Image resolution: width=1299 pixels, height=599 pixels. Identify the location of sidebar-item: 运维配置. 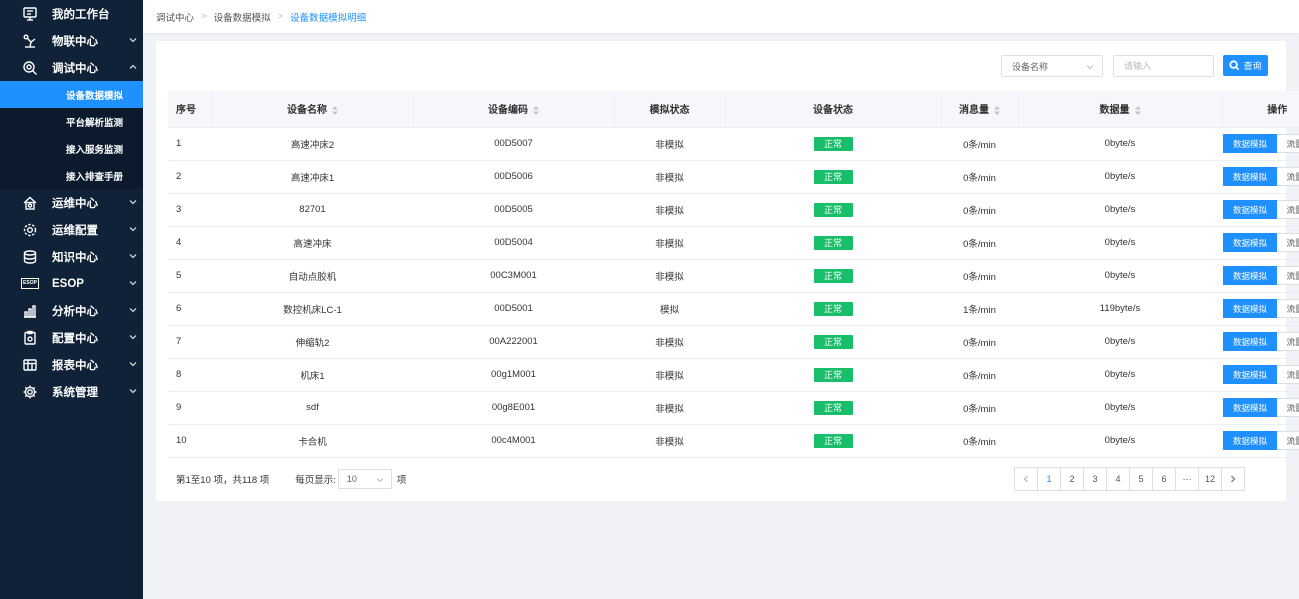
(71, 229).